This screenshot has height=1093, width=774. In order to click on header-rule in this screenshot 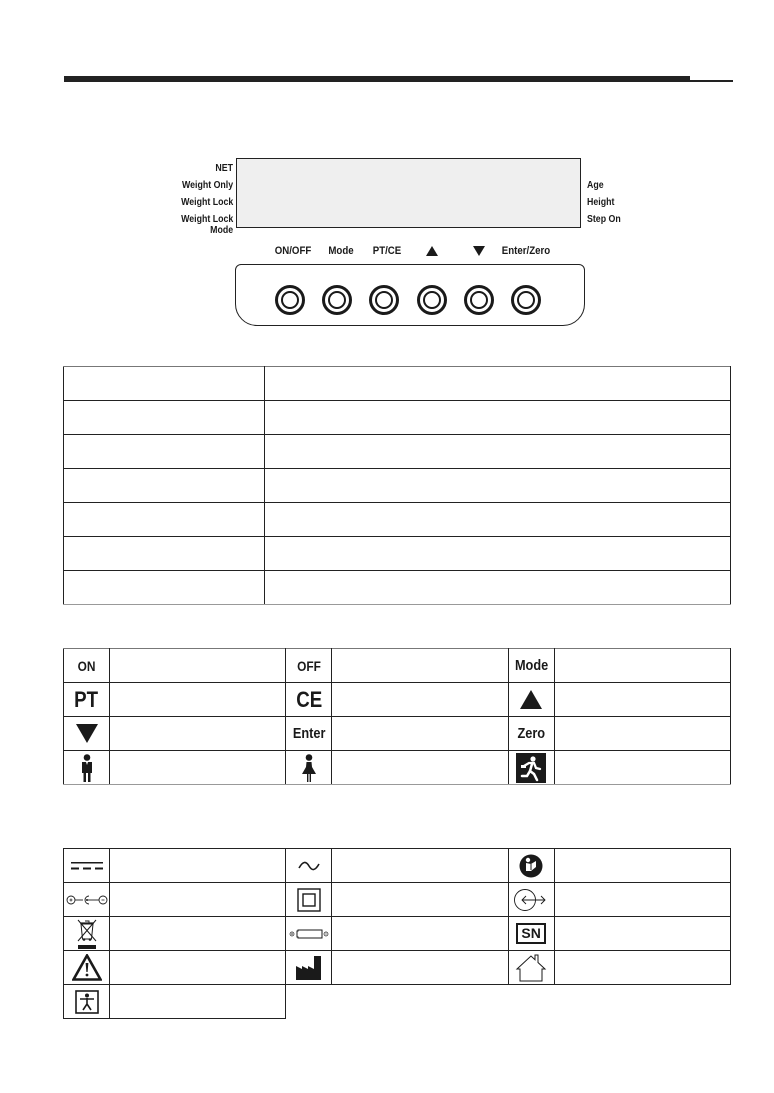, I will do `click(377, 79)`.